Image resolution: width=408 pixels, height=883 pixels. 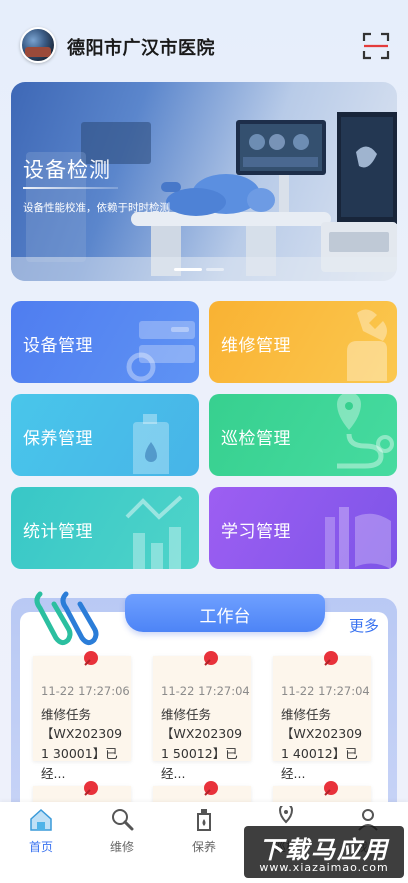 I want to click on tile-statistics-management: 统计管理, so click(x=105, y=528).